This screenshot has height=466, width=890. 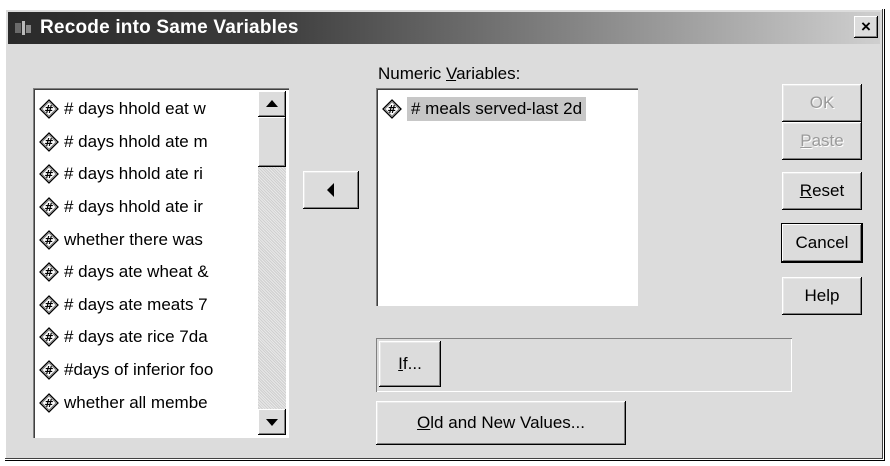 I want to click on list-item-label: # meals served-last 2d, so click(x=497, y=109).